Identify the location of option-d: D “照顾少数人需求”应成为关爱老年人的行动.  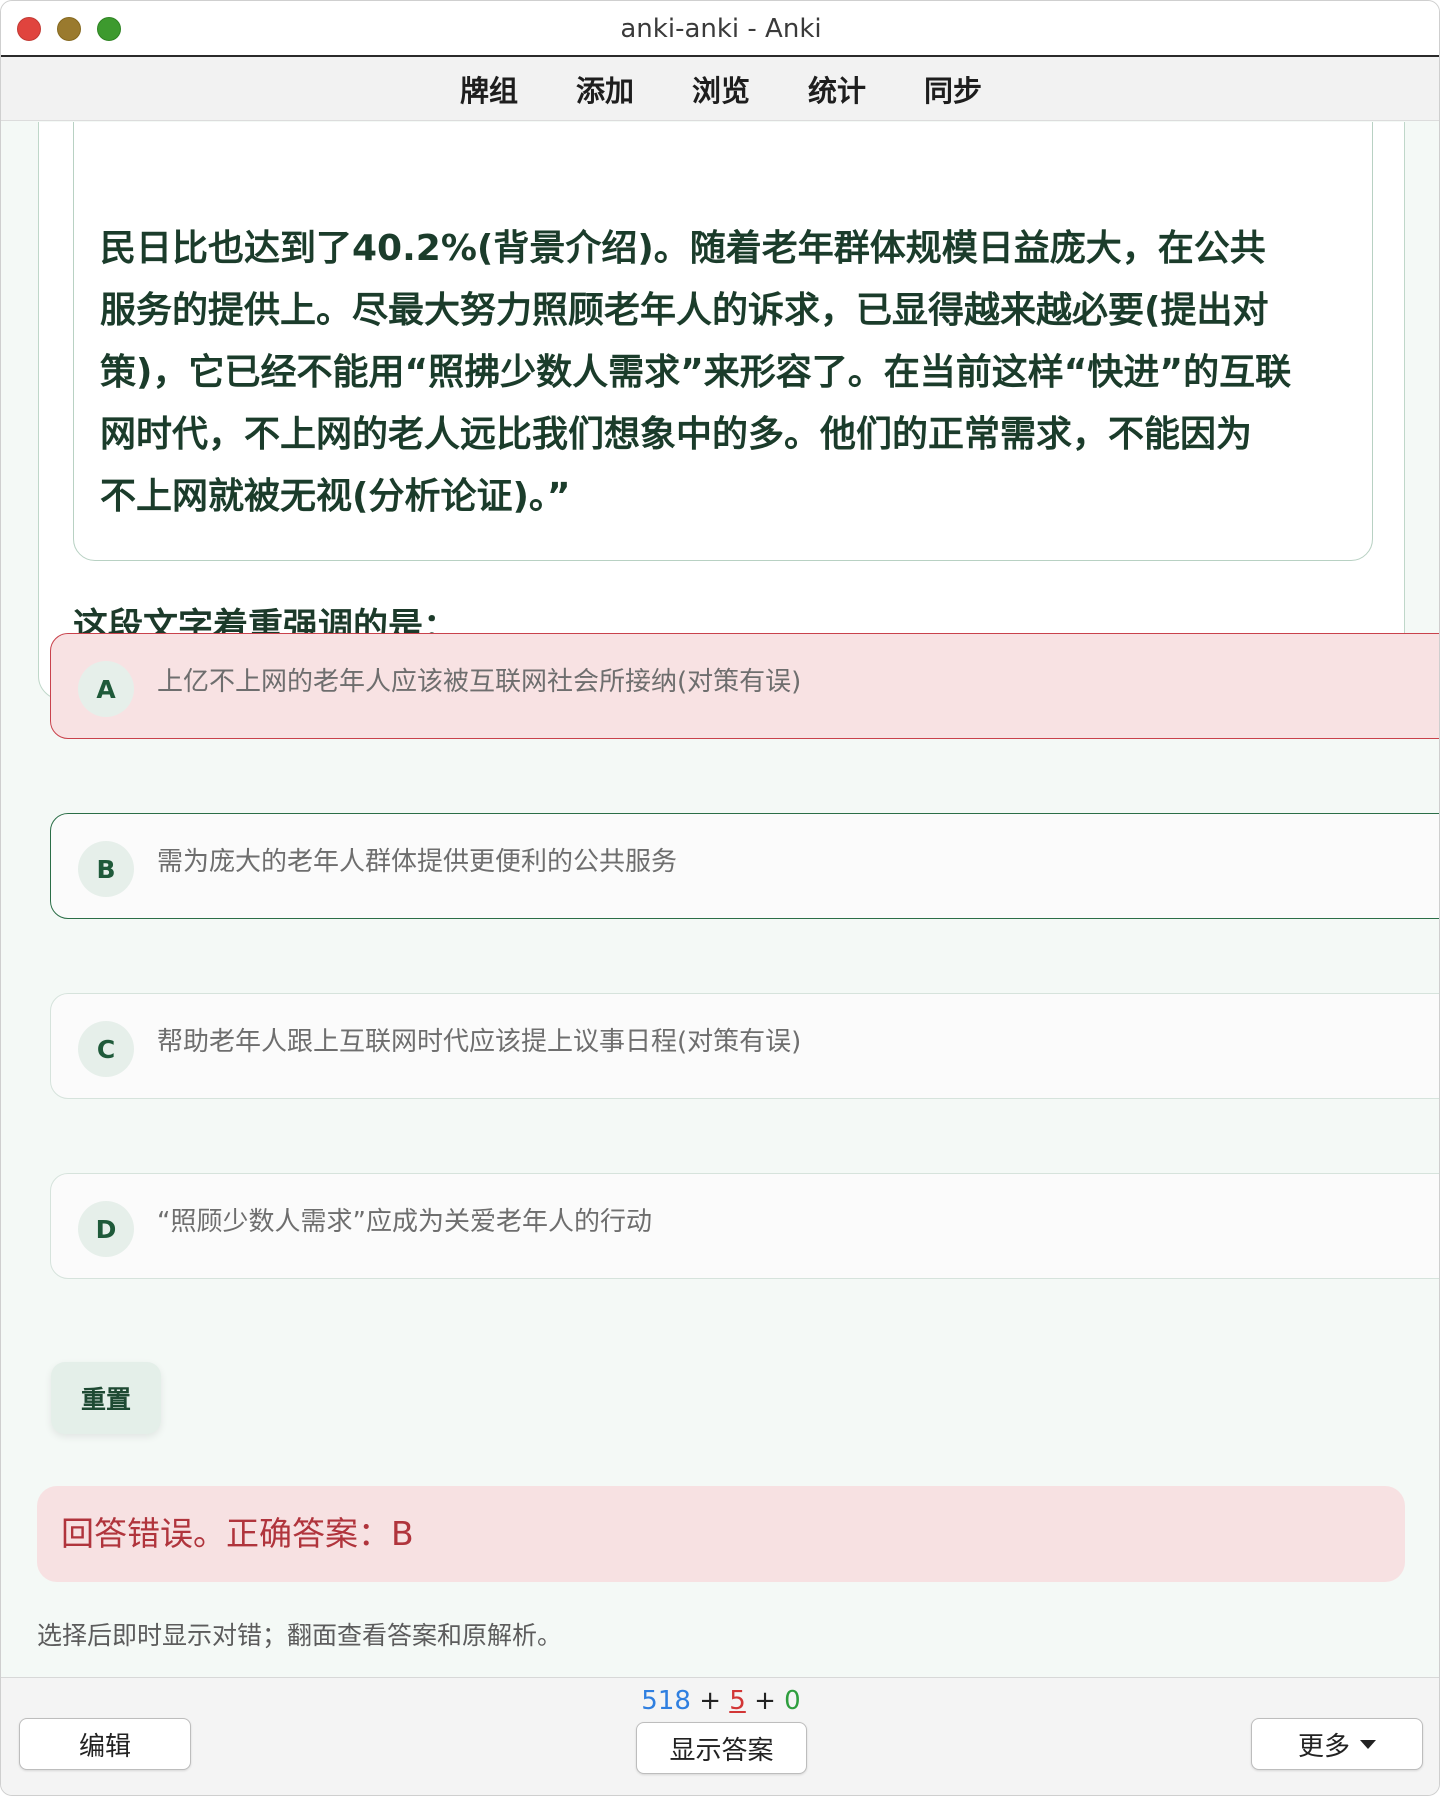
(744, 1226).